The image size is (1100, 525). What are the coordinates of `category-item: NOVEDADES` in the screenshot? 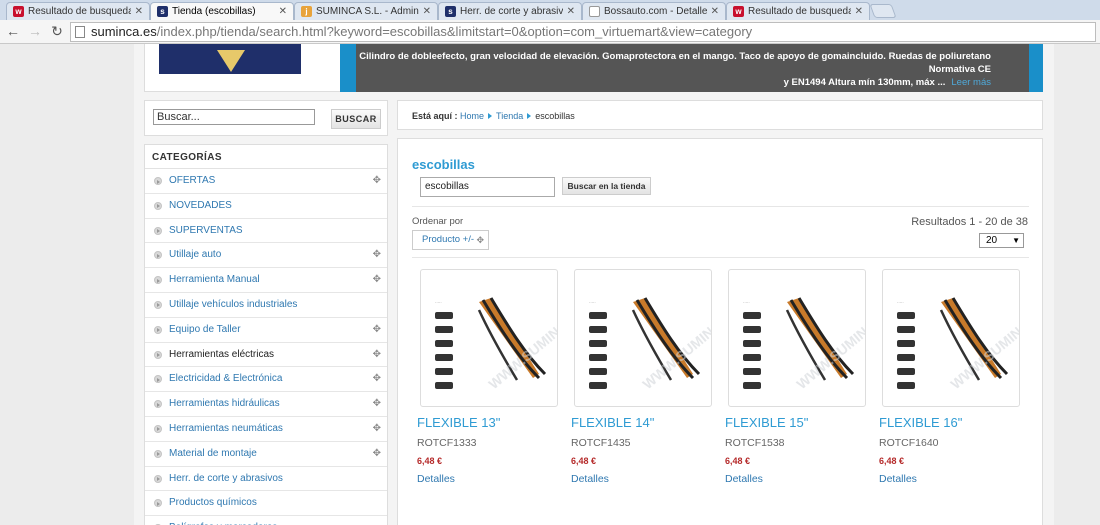 It's located at (266, 206).